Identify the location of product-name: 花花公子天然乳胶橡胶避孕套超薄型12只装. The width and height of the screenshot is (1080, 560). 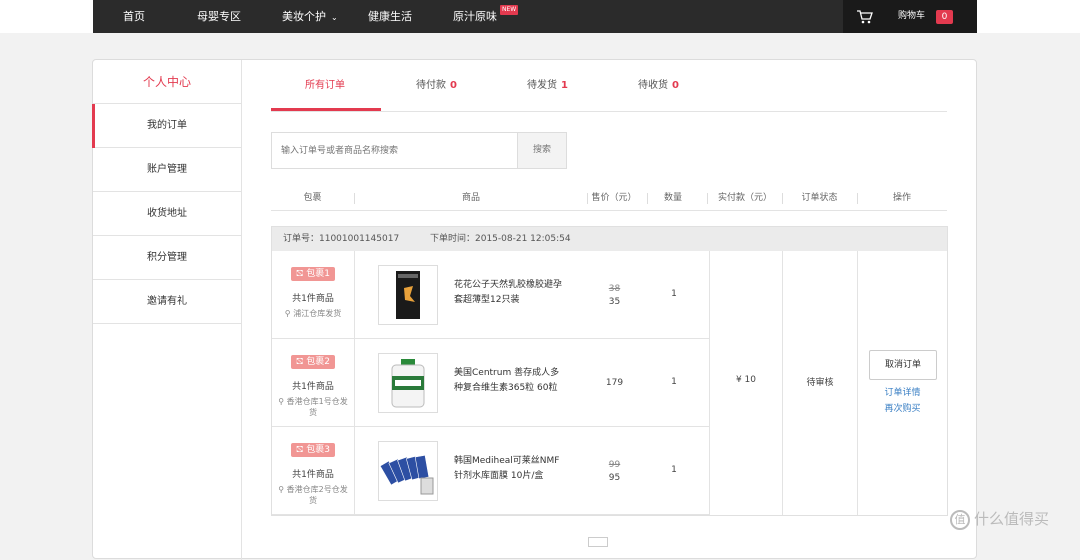
(509, 293).